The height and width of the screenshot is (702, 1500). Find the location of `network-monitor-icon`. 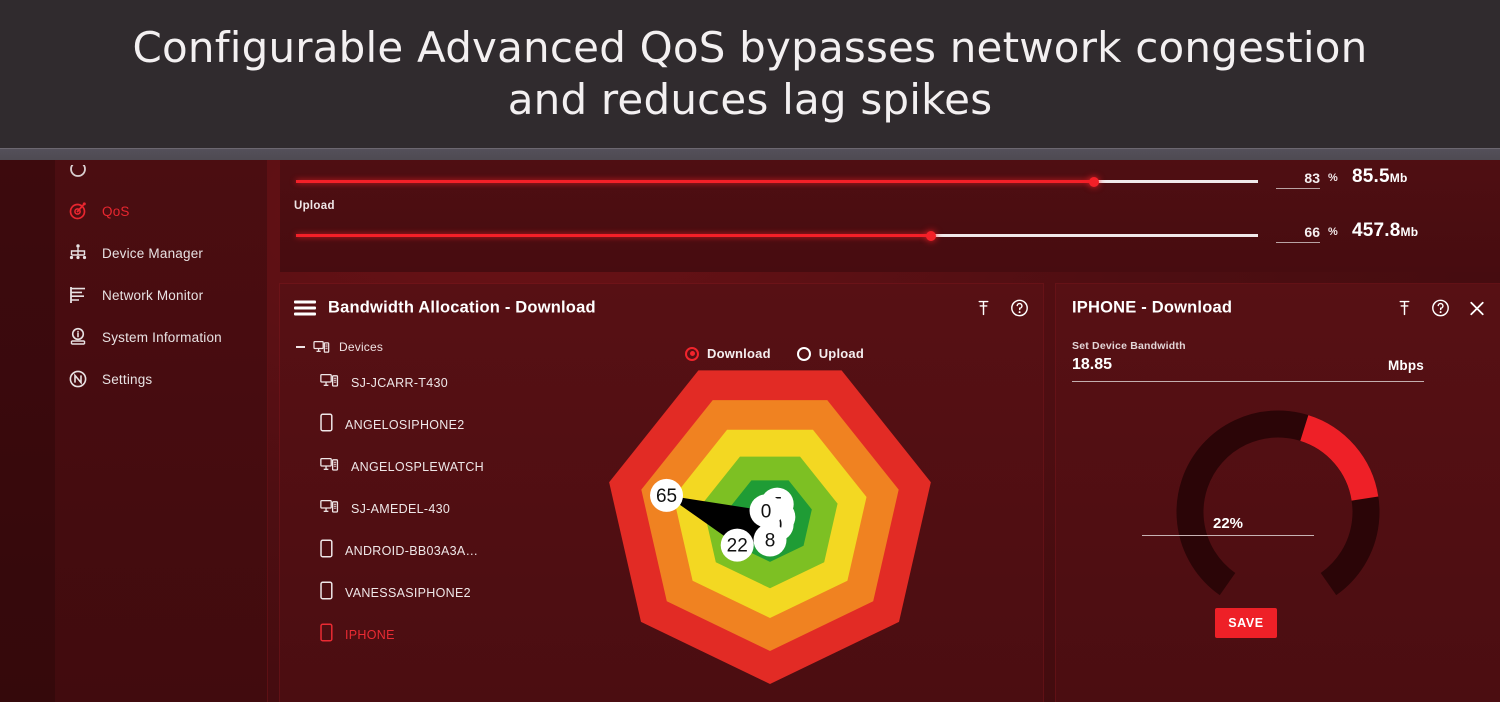

network-monitor-icon is located at coordinates (78, 295).